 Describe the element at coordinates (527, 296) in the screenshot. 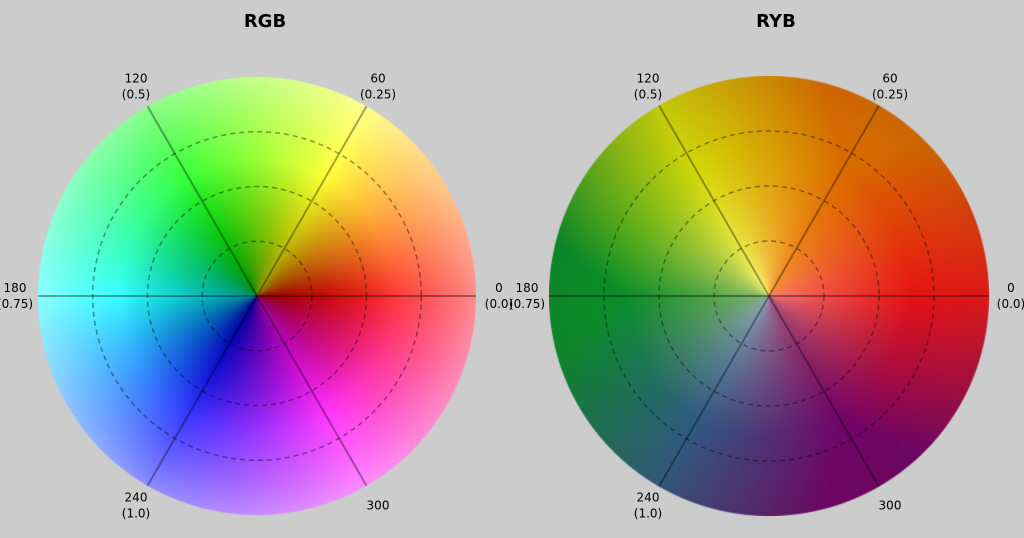

I see `ryb-angle-label-180: 180 (0.75)` at that location.